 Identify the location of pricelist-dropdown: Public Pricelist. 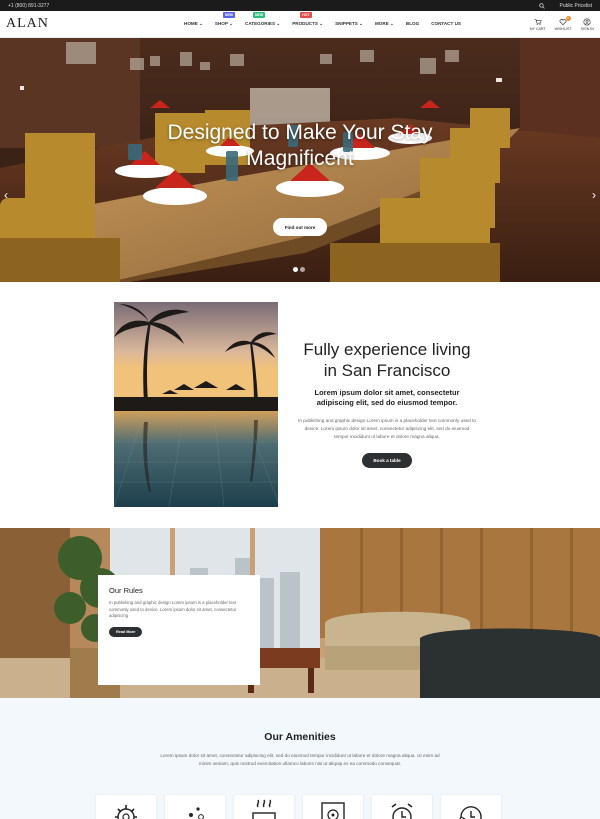
(575, 6).